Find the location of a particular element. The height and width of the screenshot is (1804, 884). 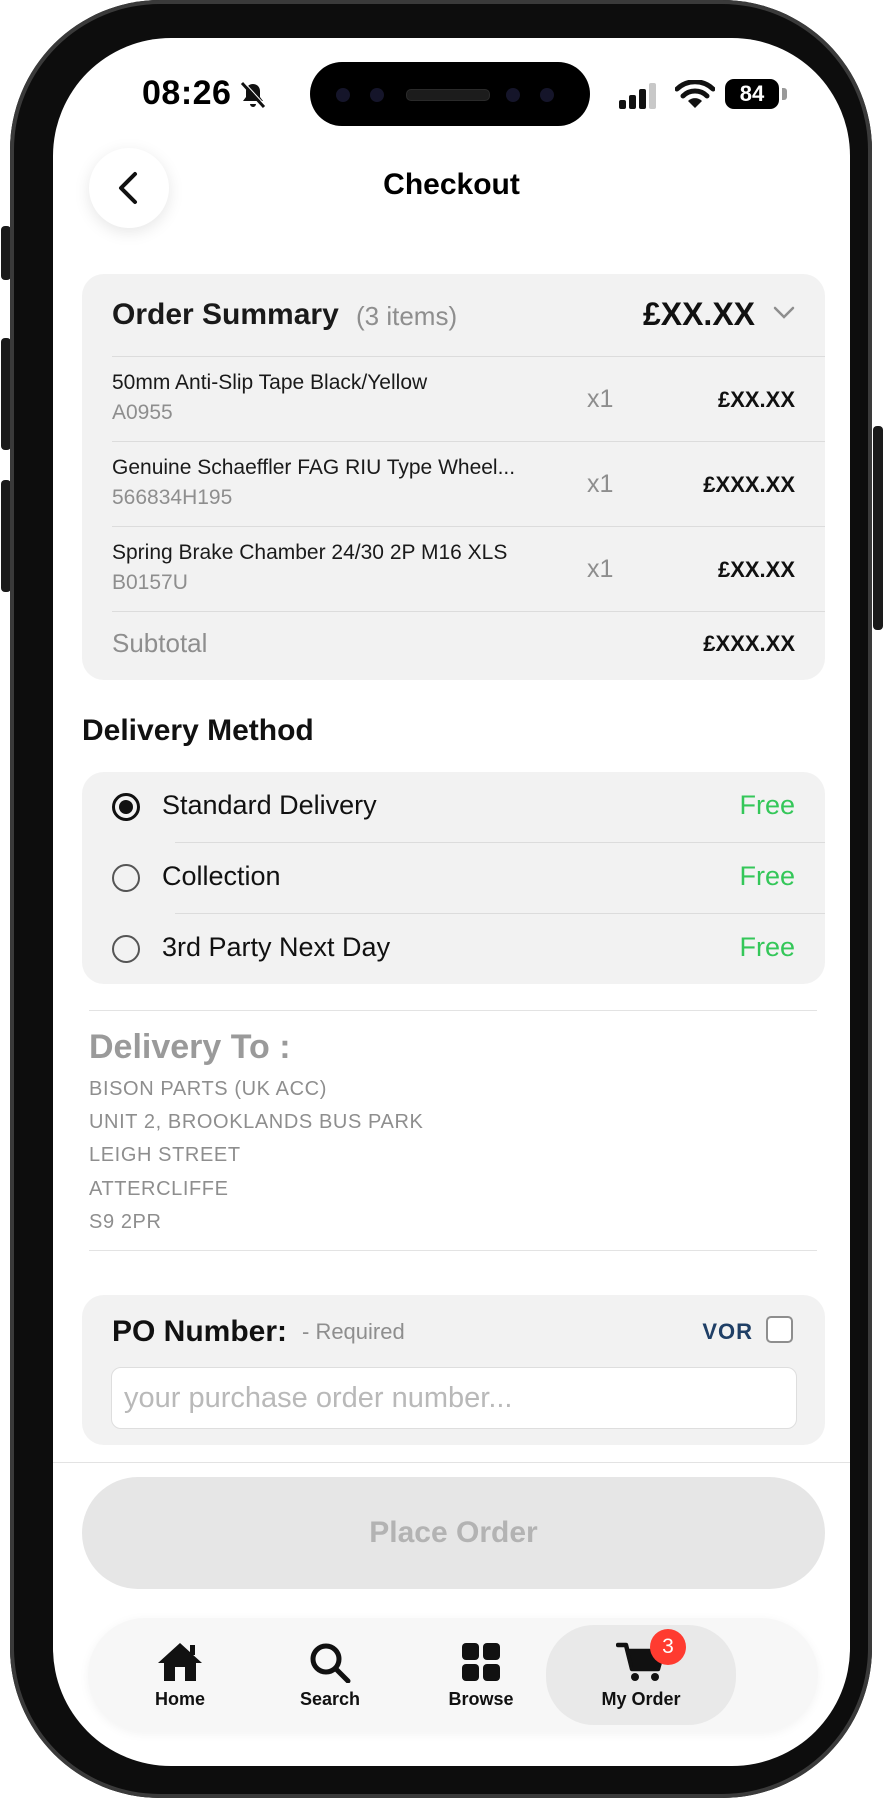

tab-label: Search is located at coordinates (330, 1698).